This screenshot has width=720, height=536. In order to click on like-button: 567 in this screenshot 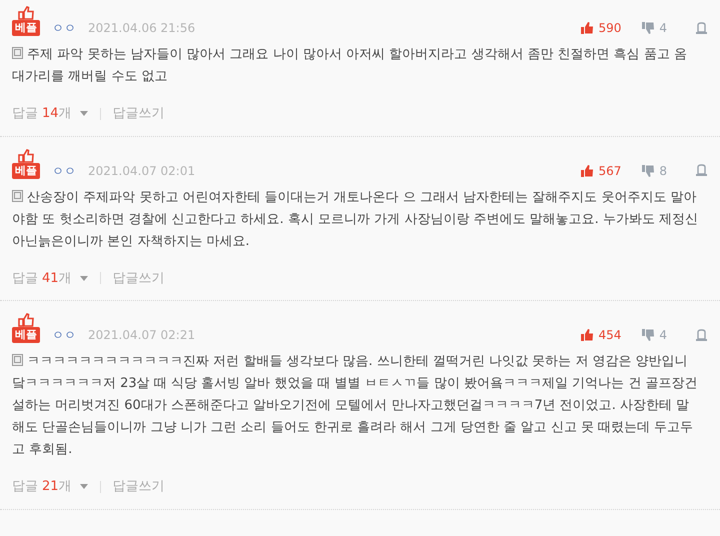, I will do `click(601, 170)`.